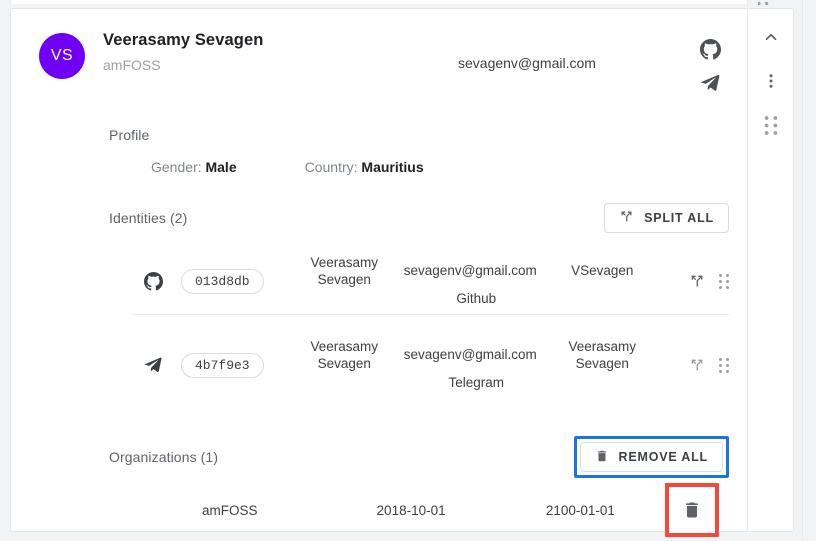 This screenshot has width=816, height=541. I want to click on remove-all-annotation: REMOVE ALL, so click(651, 457).